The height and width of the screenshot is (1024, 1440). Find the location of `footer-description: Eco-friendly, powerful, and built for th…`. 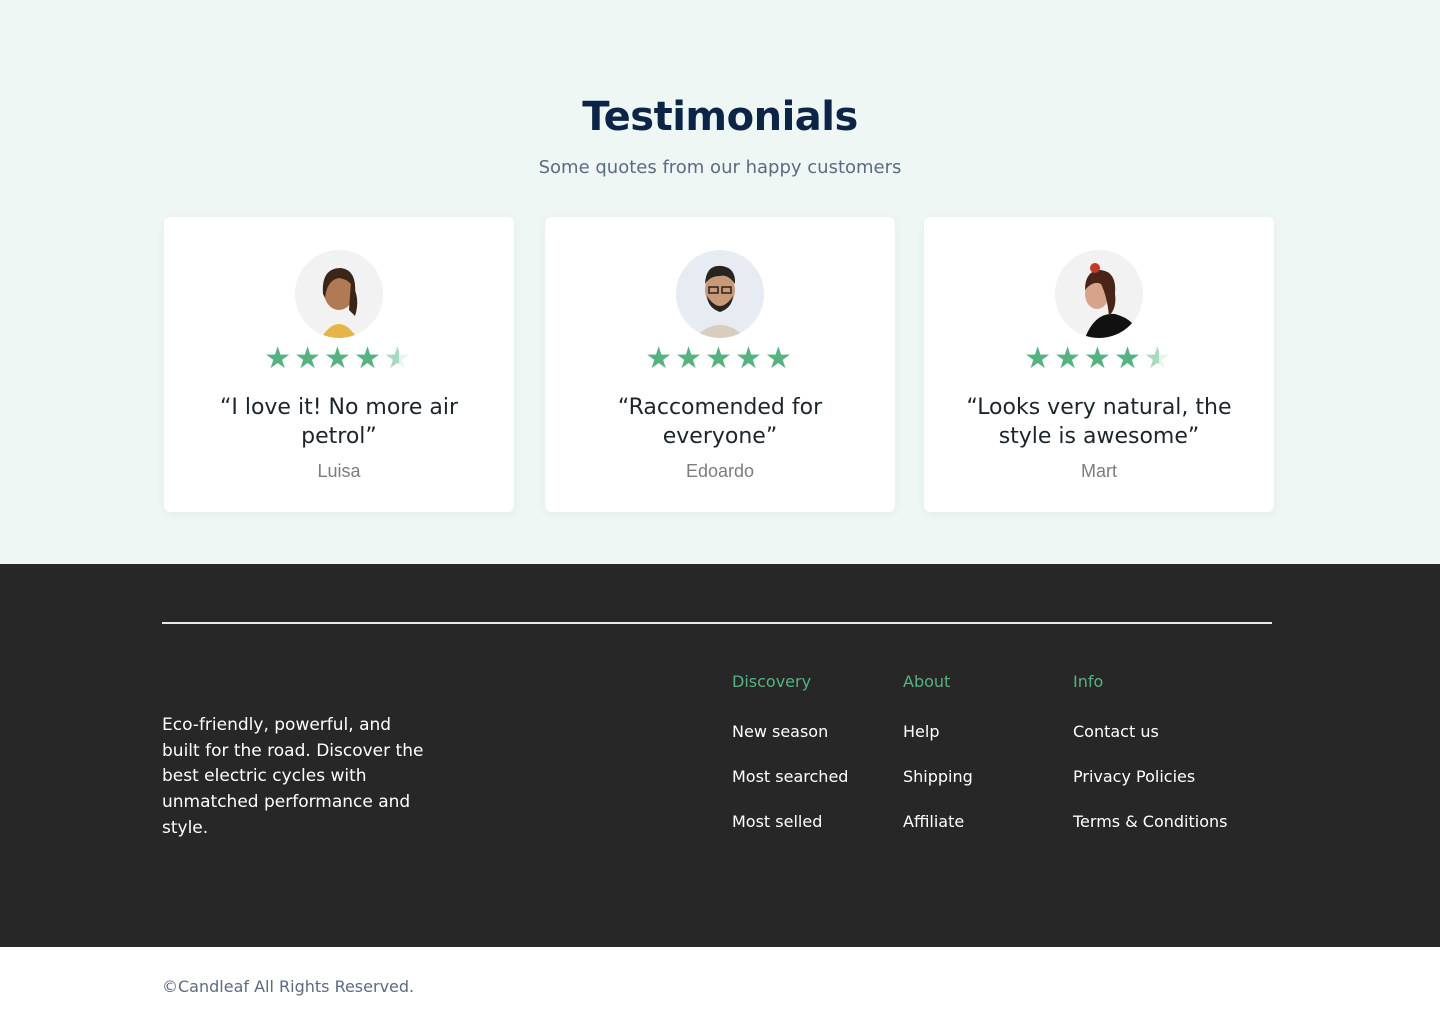

footer-description: Eco-friendly, powerful, and built for th… is located at coordinates (293, 776).